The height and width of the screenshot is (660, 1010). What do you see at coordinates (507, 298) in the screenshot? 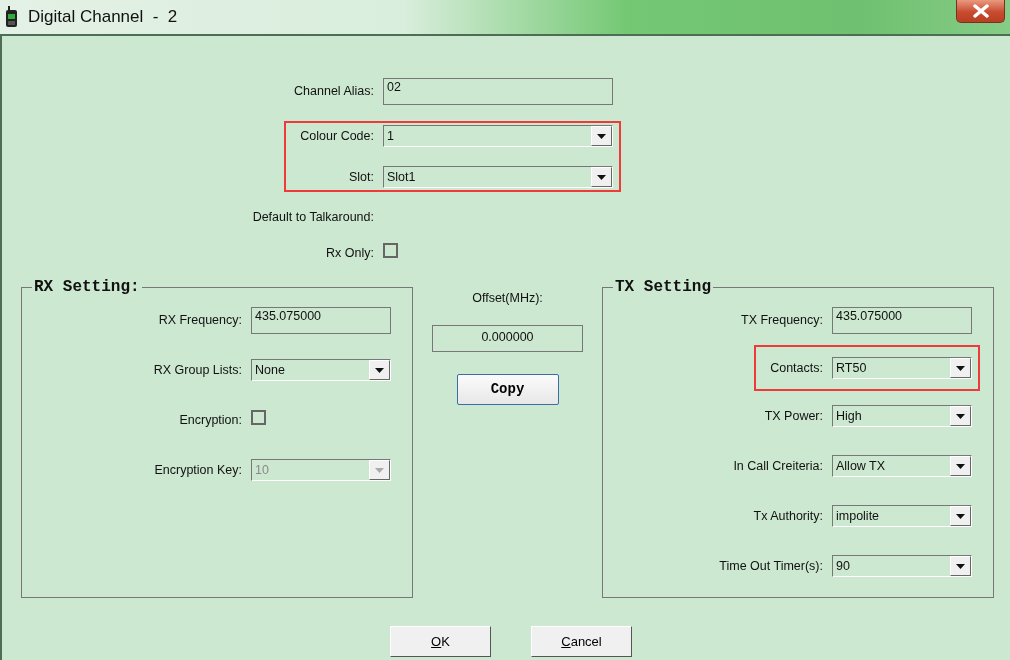
I see `offset-label: Offset(MHz):` at bounding box center [507, 298].